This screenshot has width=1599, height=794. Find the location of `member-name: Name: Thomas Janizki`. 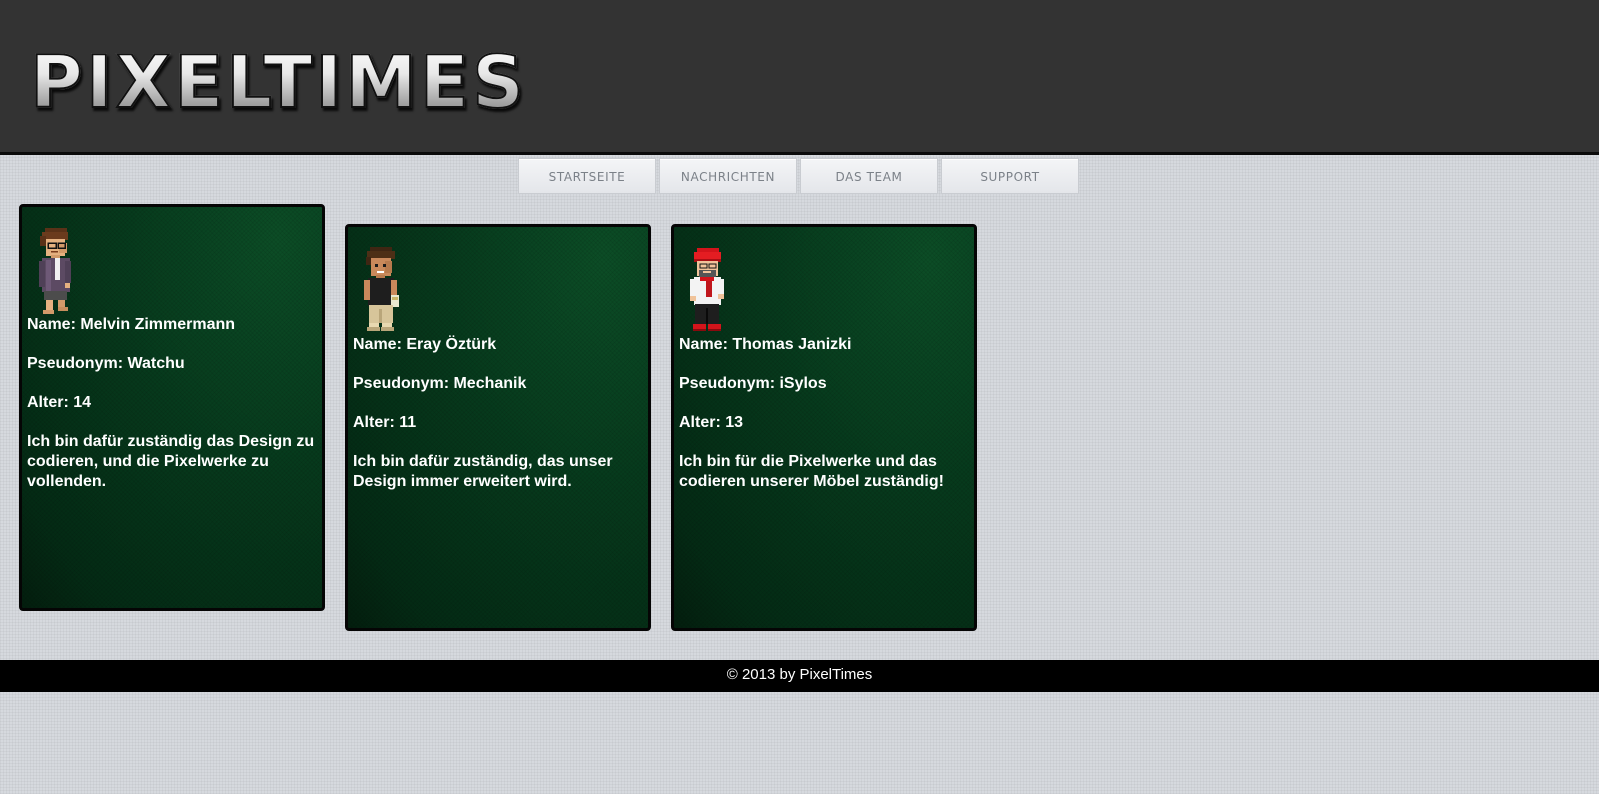

member-name: Name: Thomas Janizki is located at coordinates (765, 344).